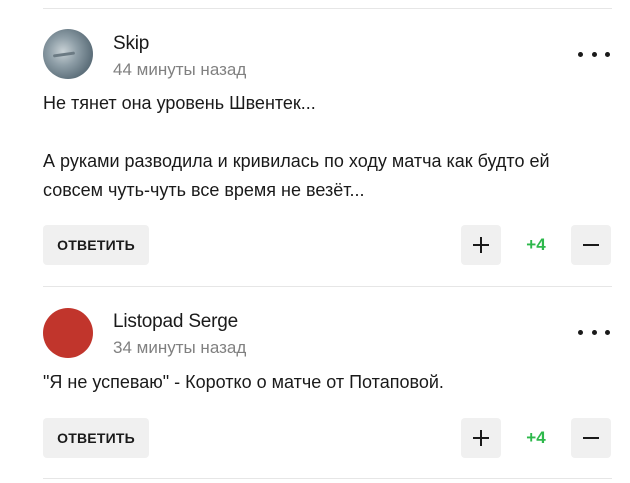  Describe the element at coordinates (180, 69) in the screenshot. I see `comment-timestamp: 44 минуты назад` at that location.